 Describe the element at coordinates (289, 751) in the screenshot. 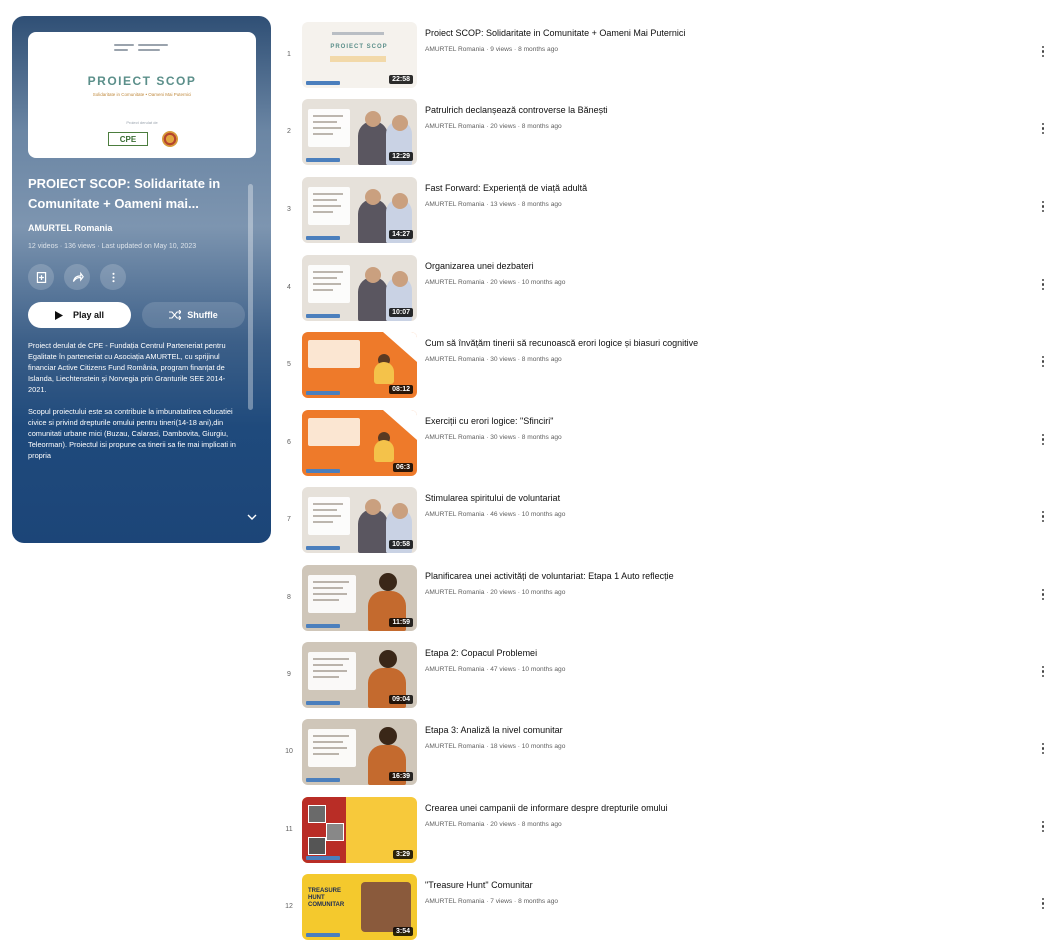

I see `video-index: 10` at that location.